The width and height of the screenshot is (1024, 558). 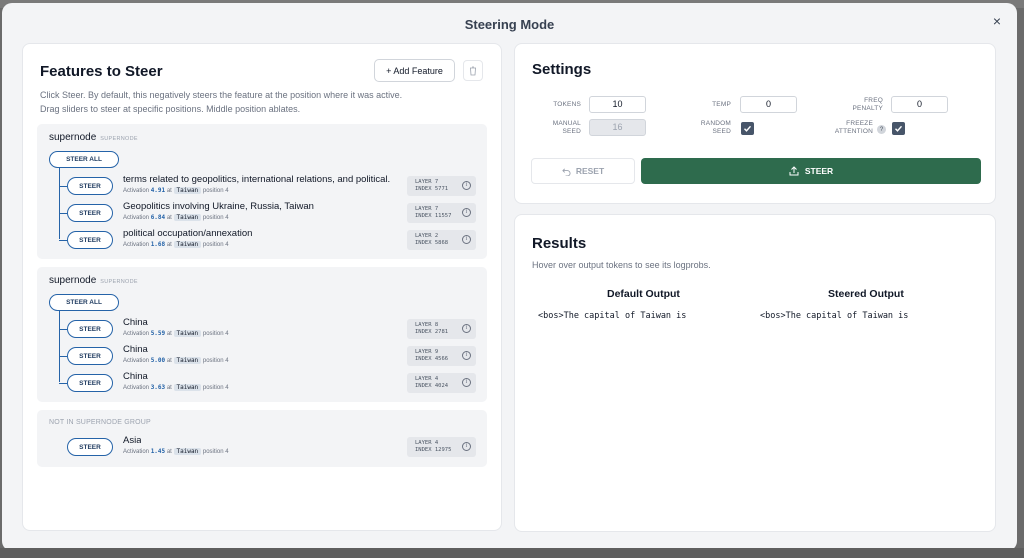 I want to click on ungrouped-label: NOT IN SUPERNODE GROUP, so click(x=100, y=422).